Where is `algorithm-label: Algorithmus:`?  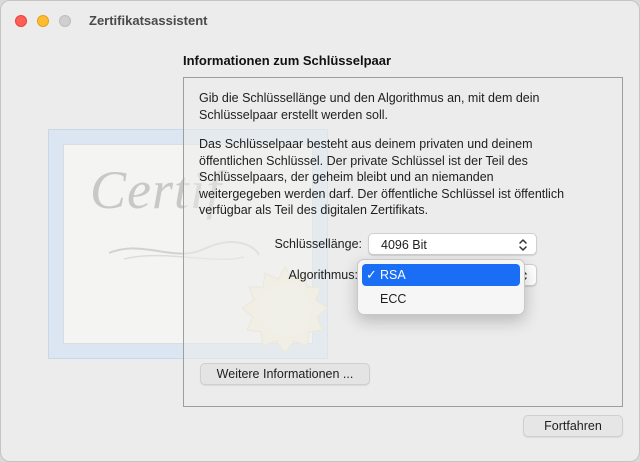 algorithm-label: Algorithmus: is located at coordinates (323, 275).